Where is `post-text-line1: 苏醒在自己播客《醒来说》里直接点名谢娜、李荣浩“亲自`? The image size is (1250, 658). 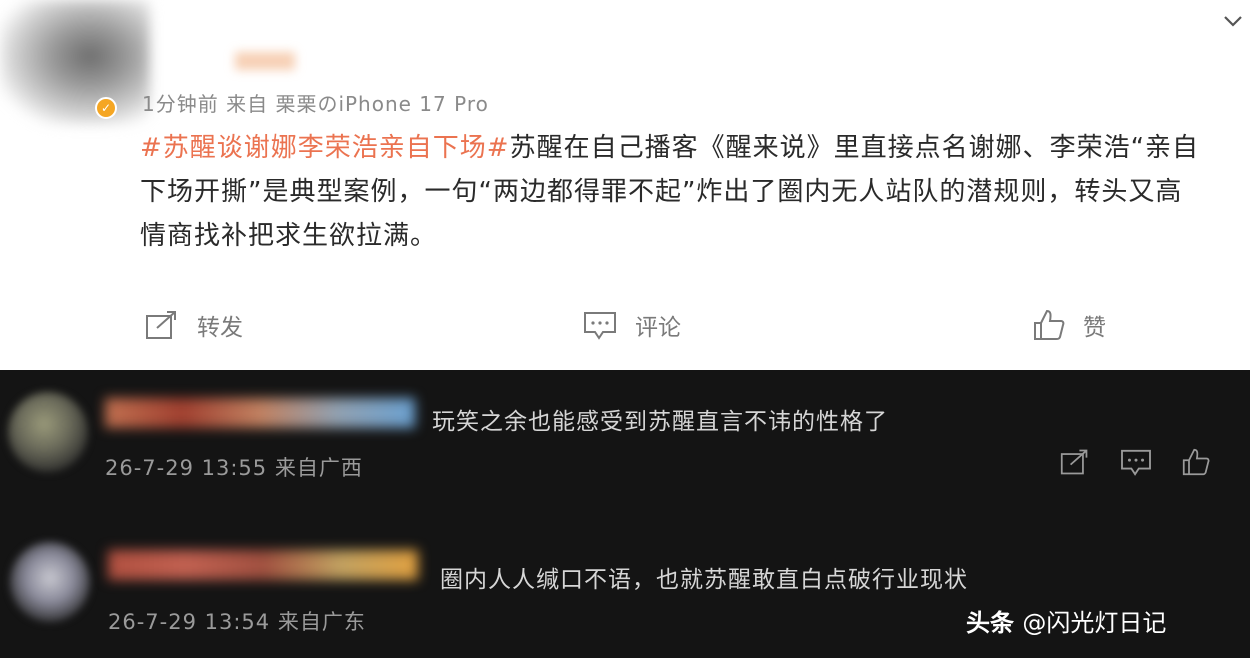
post-text-line1: 苏醒在自己播客《醒来说》里直接点名谢娜、李荣浩“亲自 is located at coordinates (854, 148).